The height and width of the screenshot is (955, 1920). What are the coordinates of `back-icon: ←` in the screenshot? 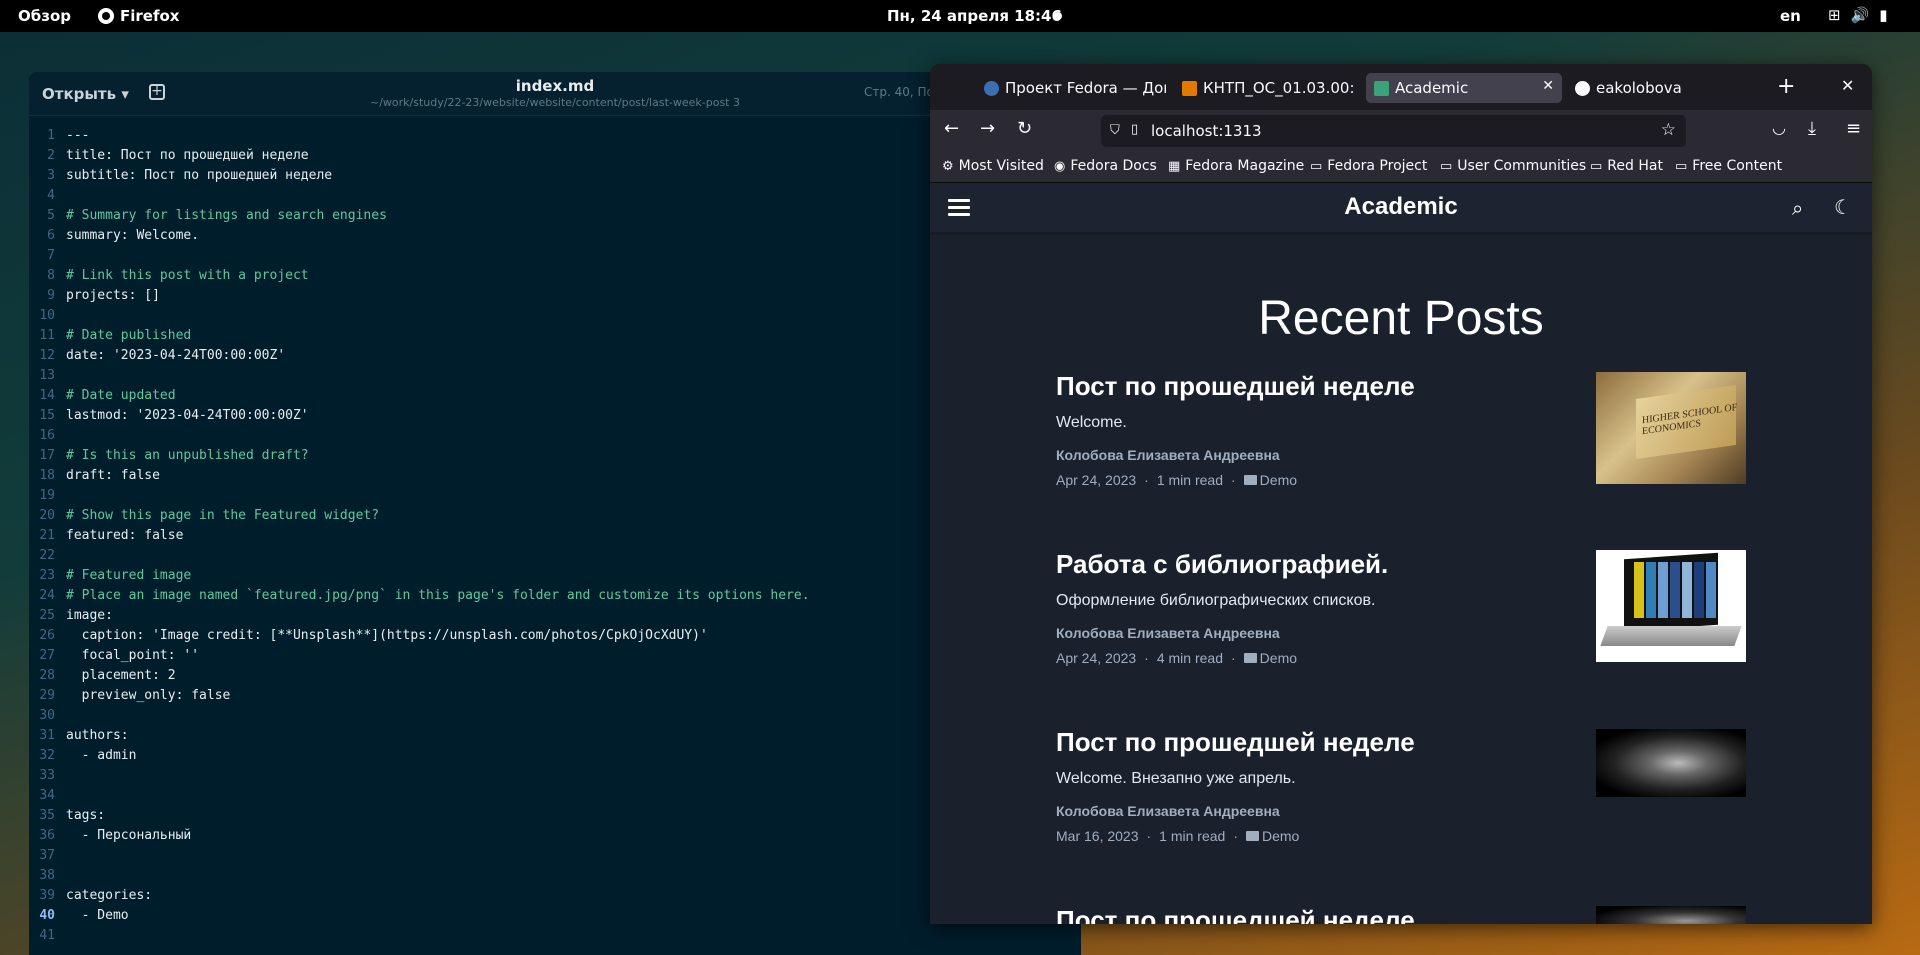 It's located at (951, 128).